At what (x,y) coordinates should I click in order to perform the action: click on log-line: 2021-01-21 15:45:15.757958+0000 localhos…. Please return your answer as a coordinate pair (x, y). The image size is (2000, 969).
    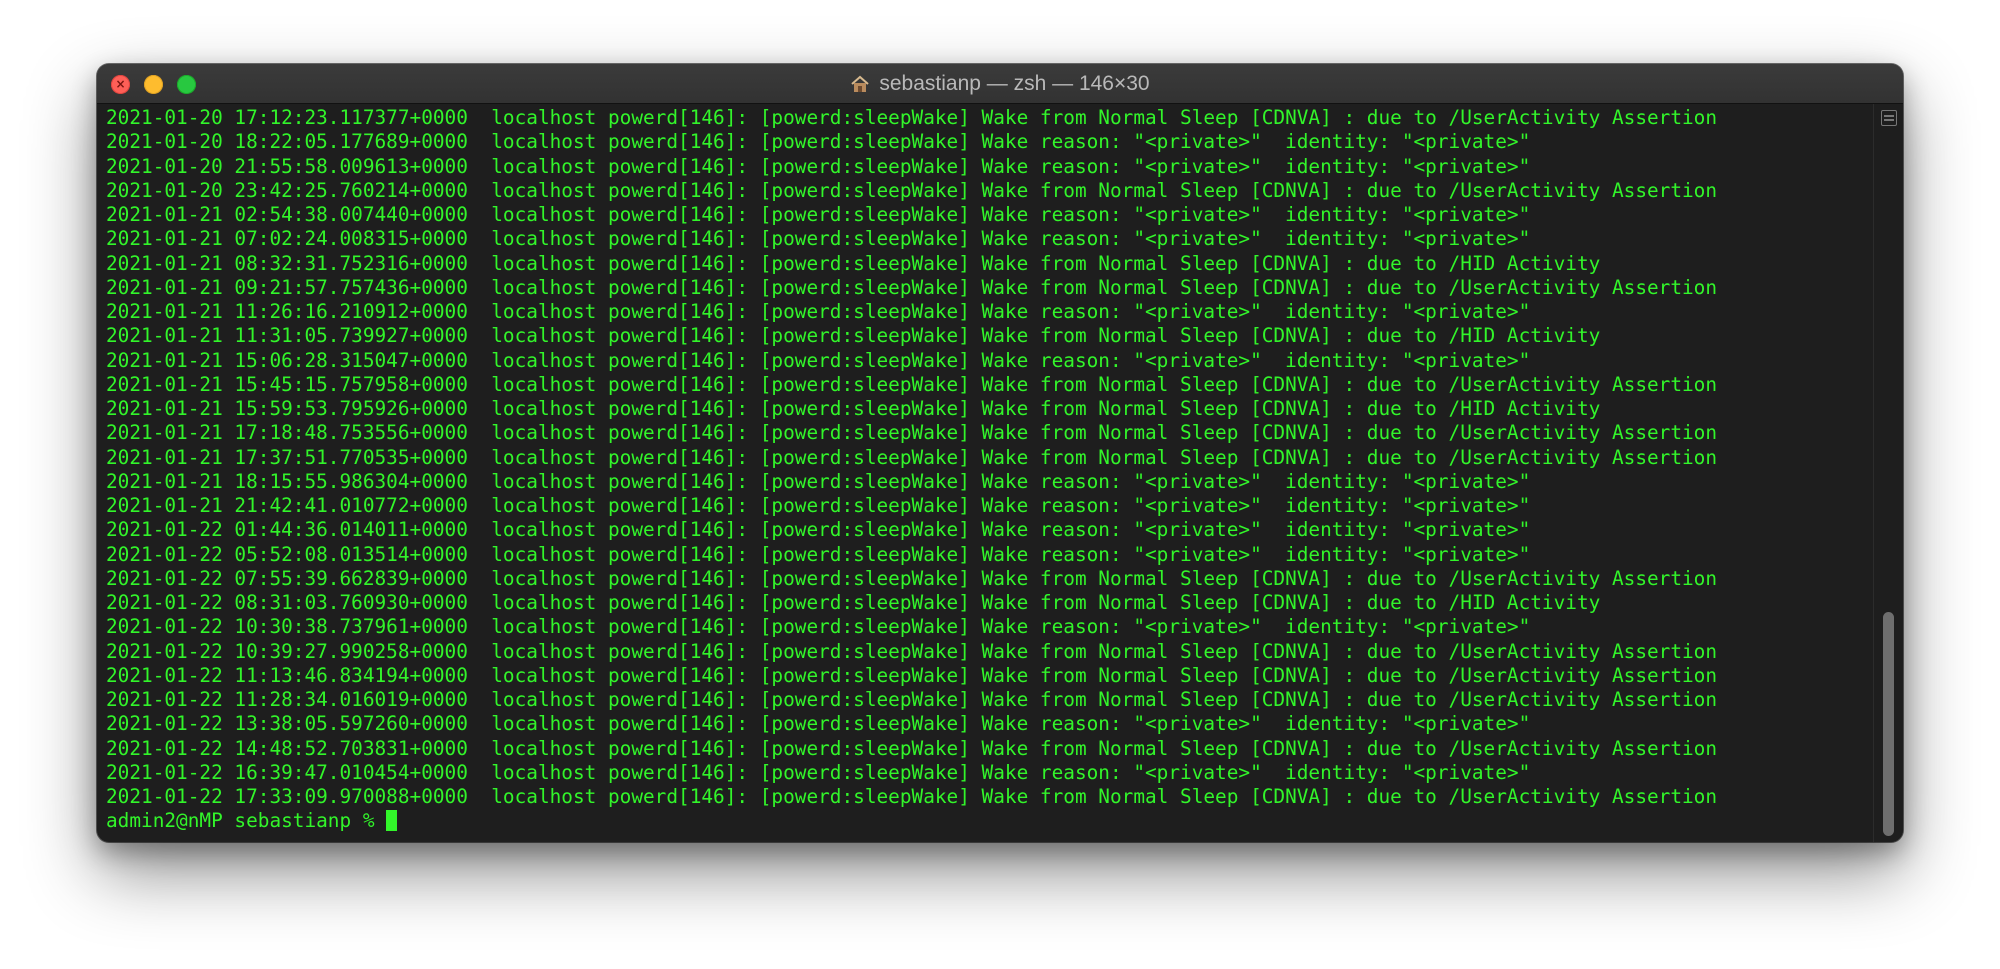
    Looking at the image, I should click on (912, 384).